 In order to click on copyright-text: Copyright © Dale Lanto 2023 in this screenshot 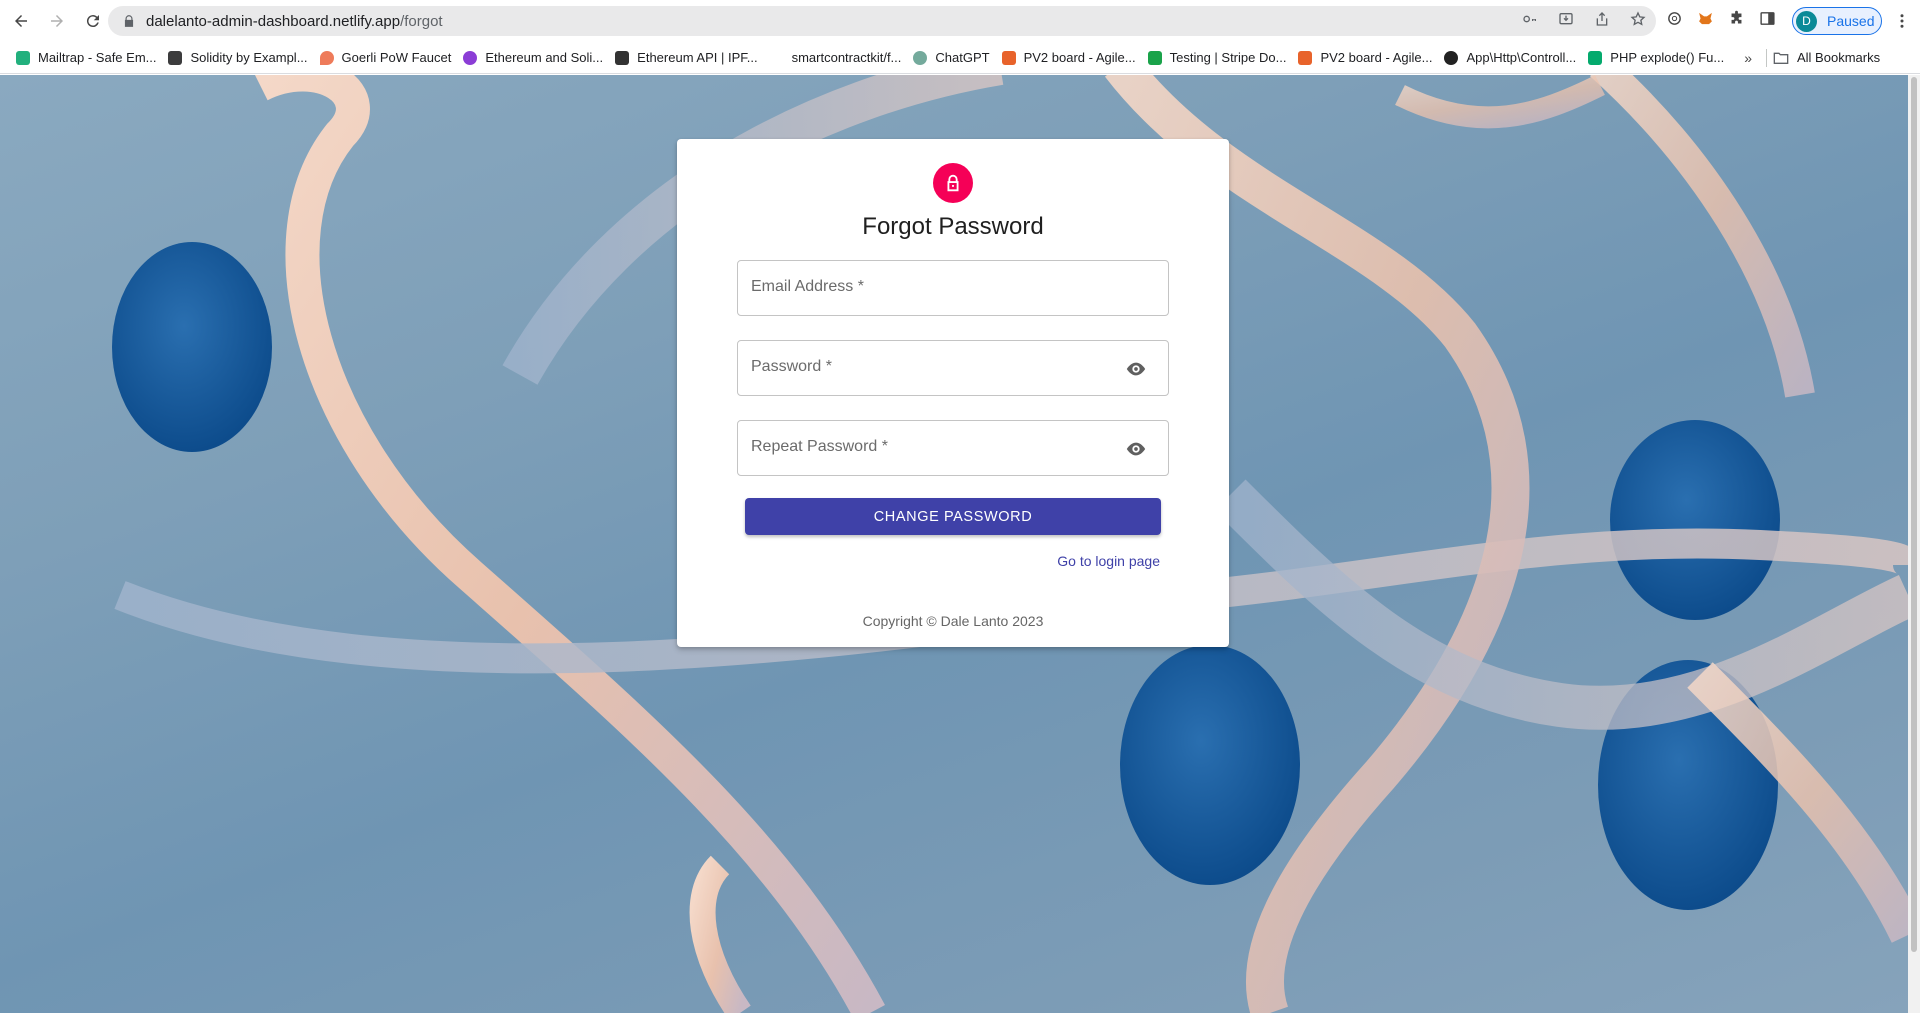, I will do `click(953, 621)`.